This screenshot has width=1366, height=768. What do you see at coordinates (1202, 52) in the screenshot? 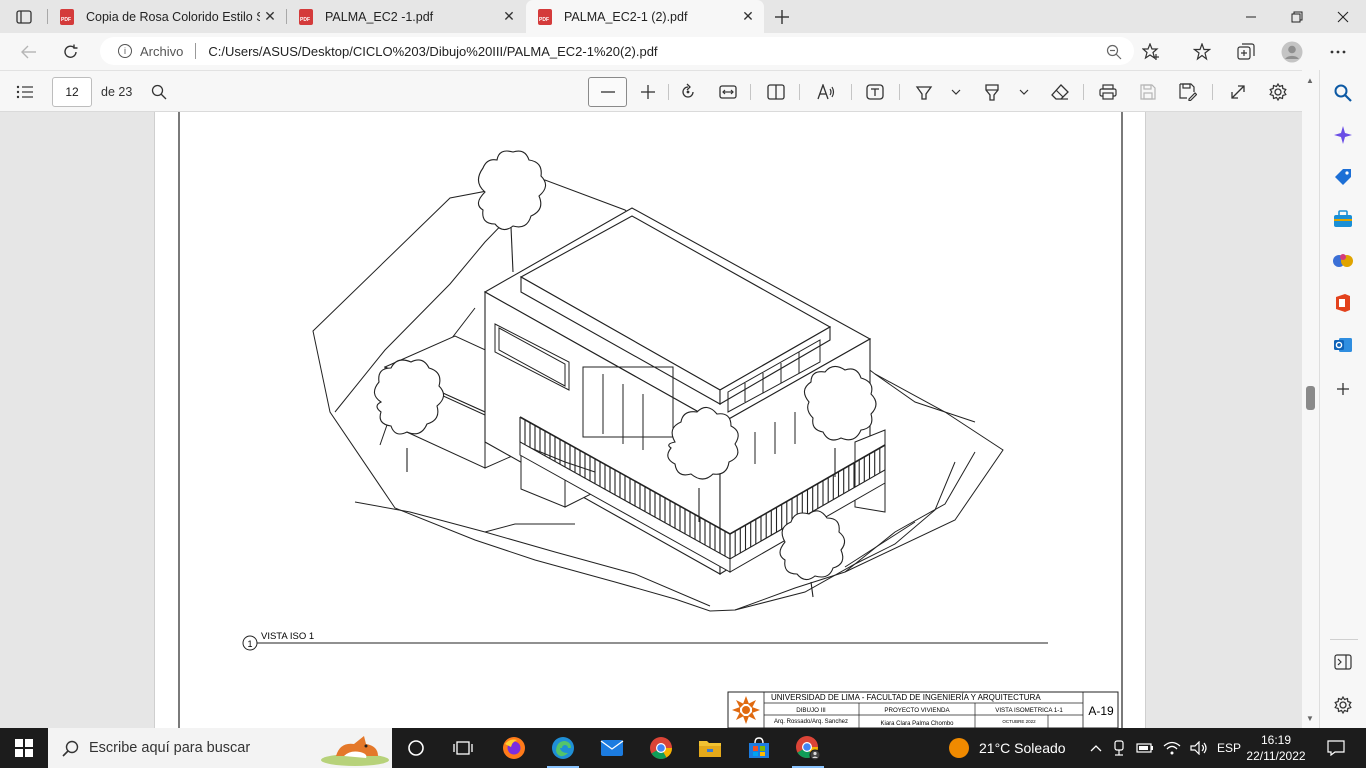
I see `favorites-button` at bounding box center [1202, 52].